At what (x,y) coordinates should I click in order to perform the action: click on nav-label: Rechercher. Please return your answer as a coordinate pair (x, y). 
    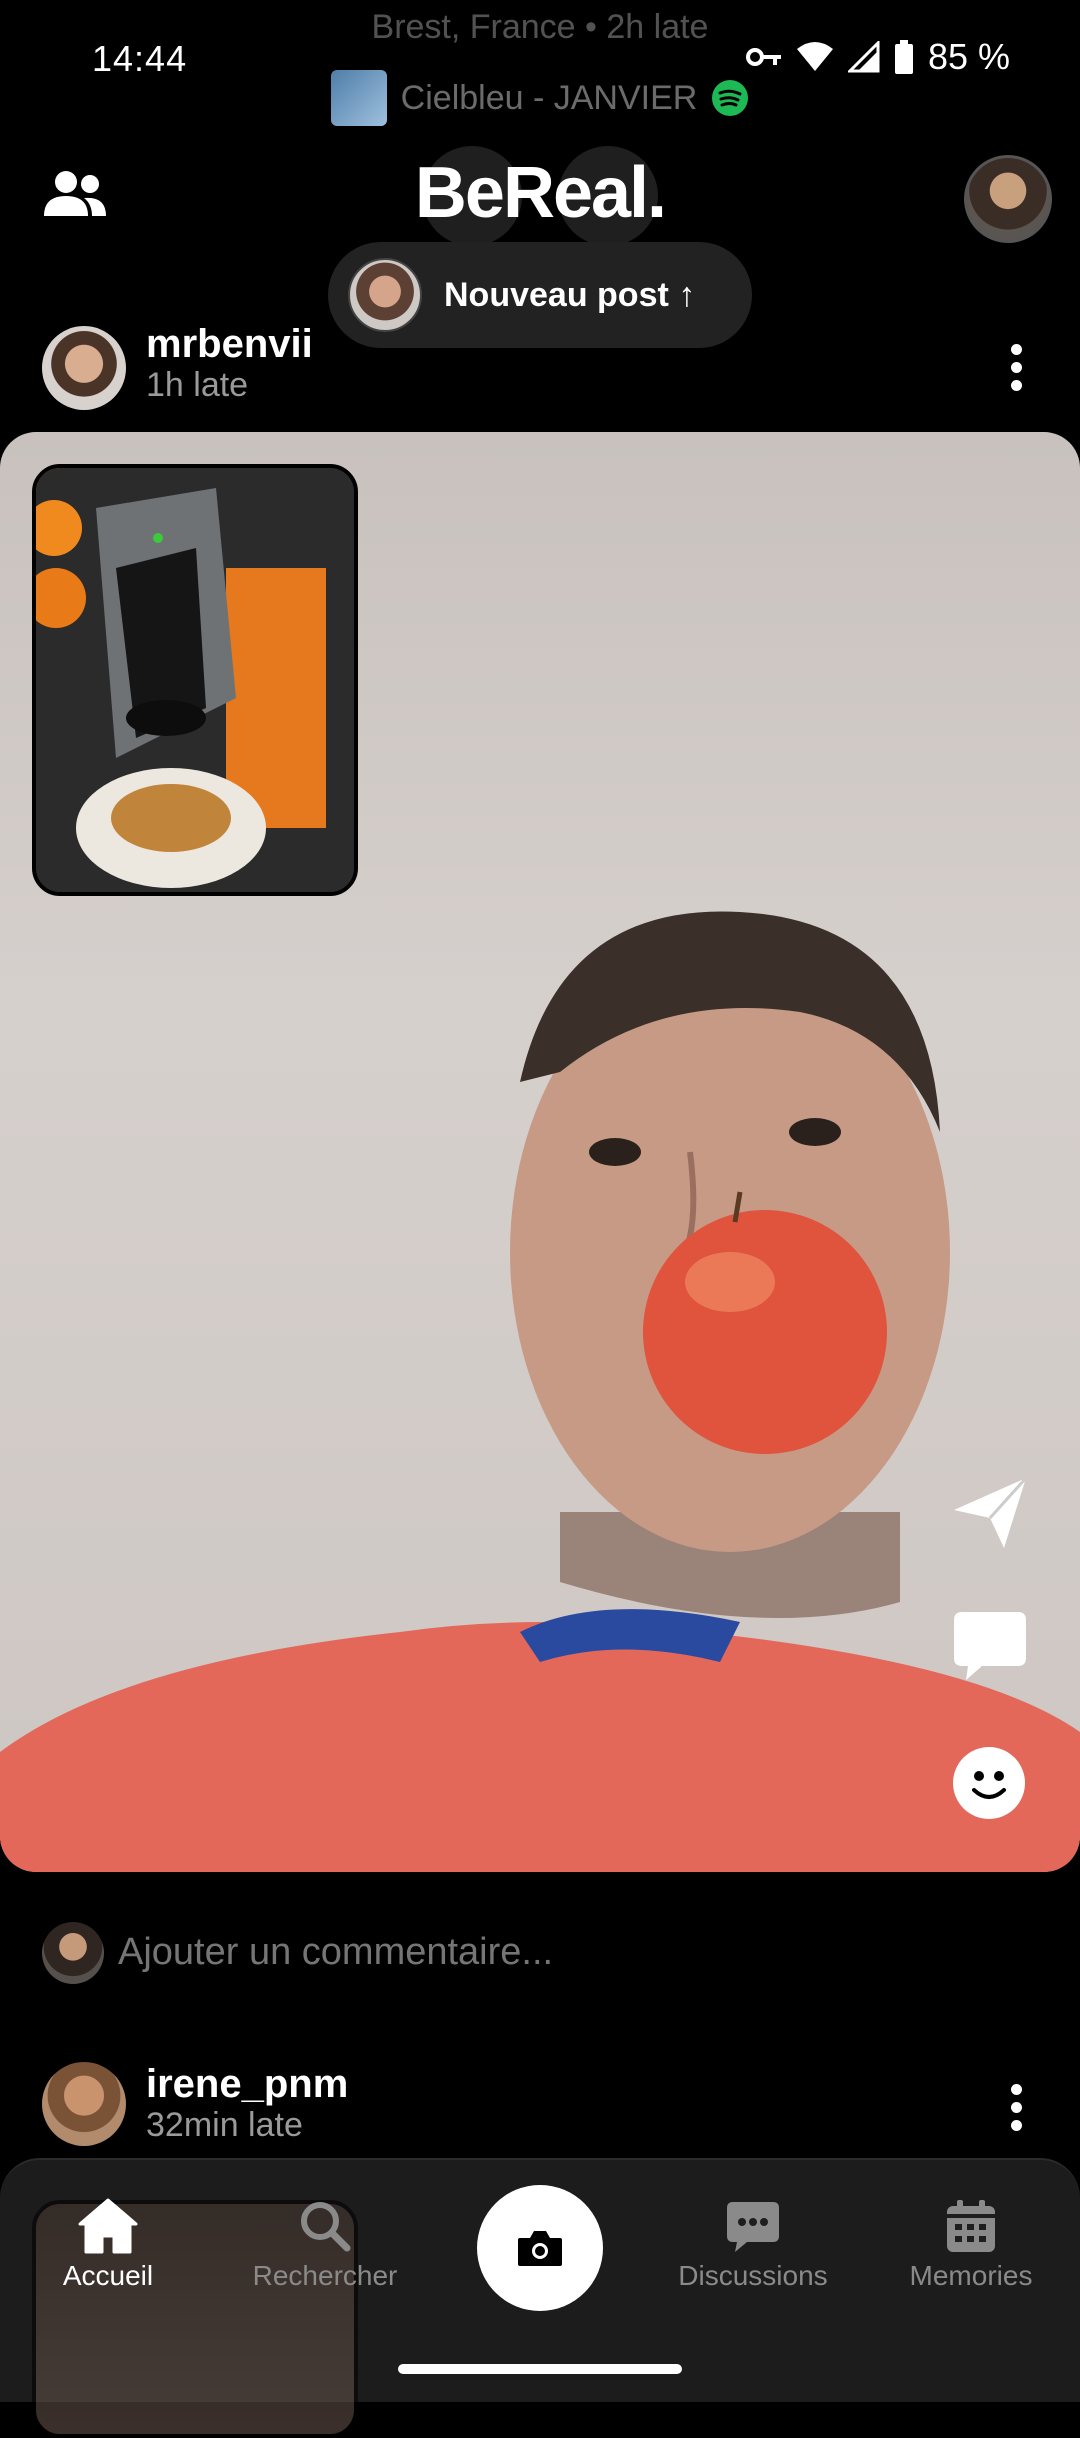
    Looking at the image, I should click on (325, 2275).